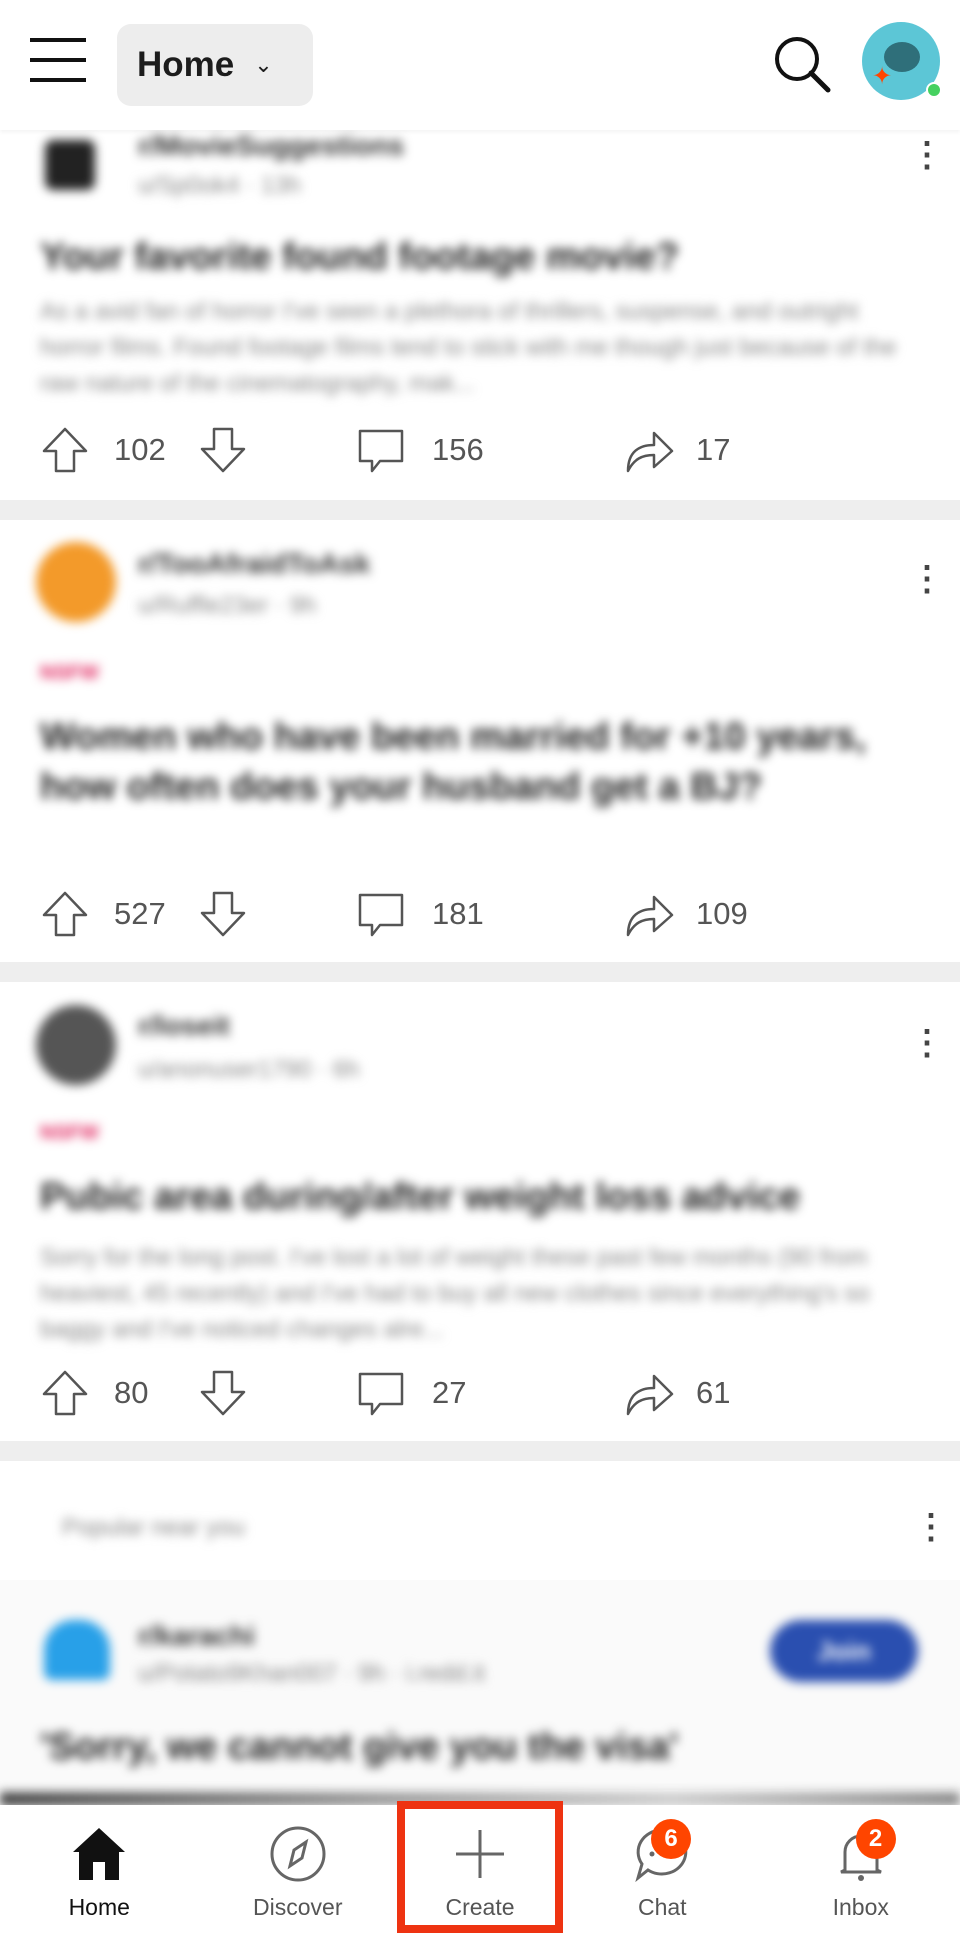 Image resolution: width=960 pixels, height=1933 pixels. What do you see at coordinates (875, 1839) in the screenshot?
I see `inbox-badge: 2` at bounding box center [875, 1839].